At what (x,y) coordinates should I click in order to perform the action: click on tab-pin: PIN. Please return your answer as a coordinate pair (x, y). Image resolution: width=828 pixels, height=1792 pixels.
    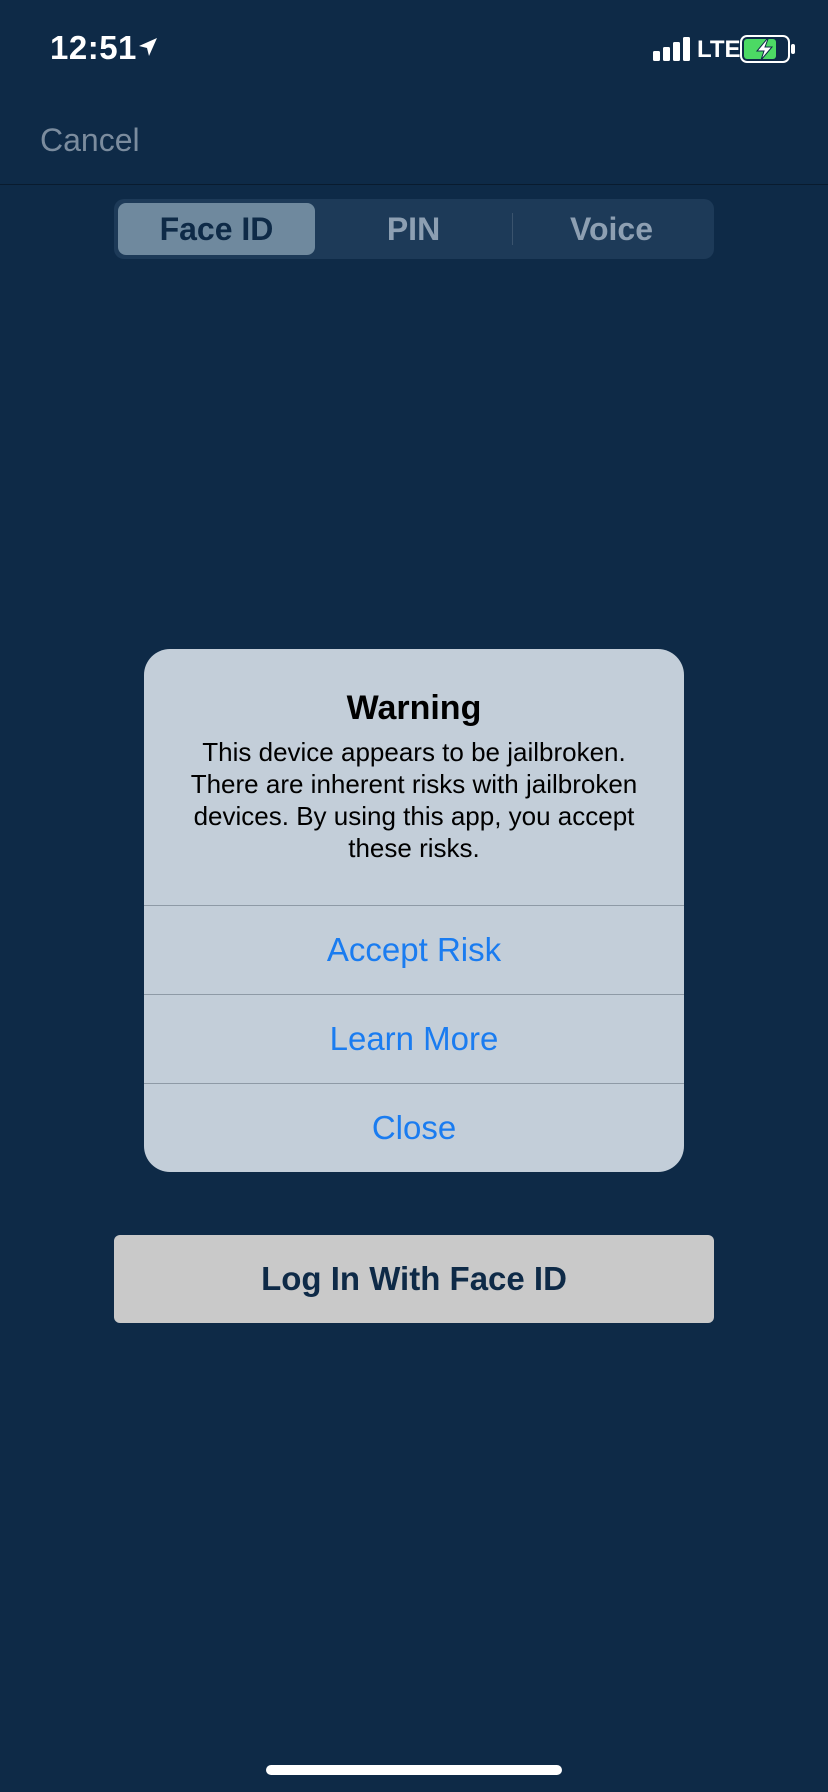
    Looking at the image, I should click on (413, 229).